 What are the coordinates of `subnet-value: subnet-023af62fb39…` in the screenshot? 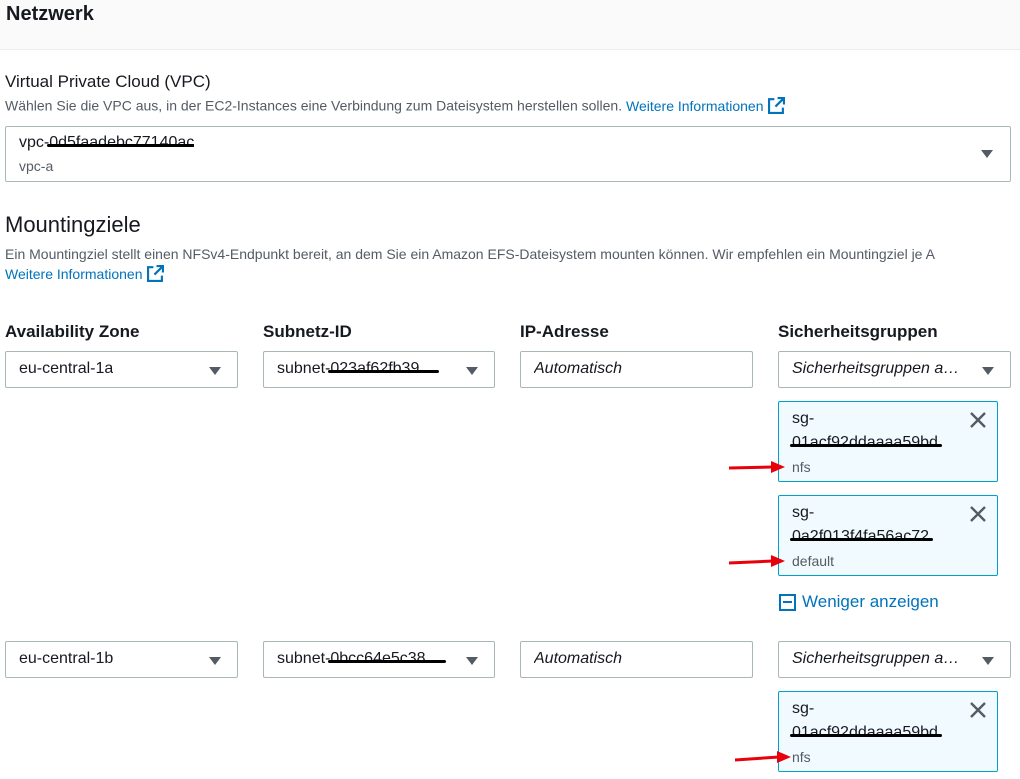 It's located at (369, 369).